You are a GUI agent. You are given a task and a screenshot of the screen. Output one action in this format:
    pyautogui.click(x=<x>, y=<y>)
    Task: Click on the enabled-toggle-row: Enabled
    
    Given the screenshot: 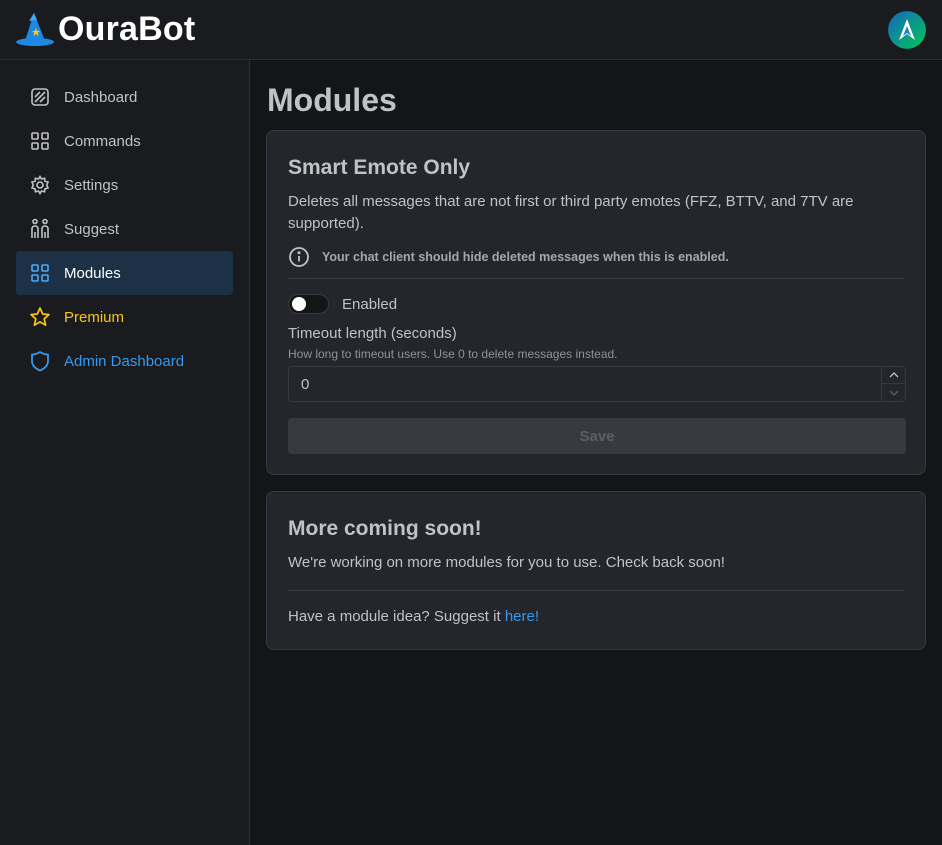 What is the action you would take?
    pyautogui.click(x=342, y=304)
    